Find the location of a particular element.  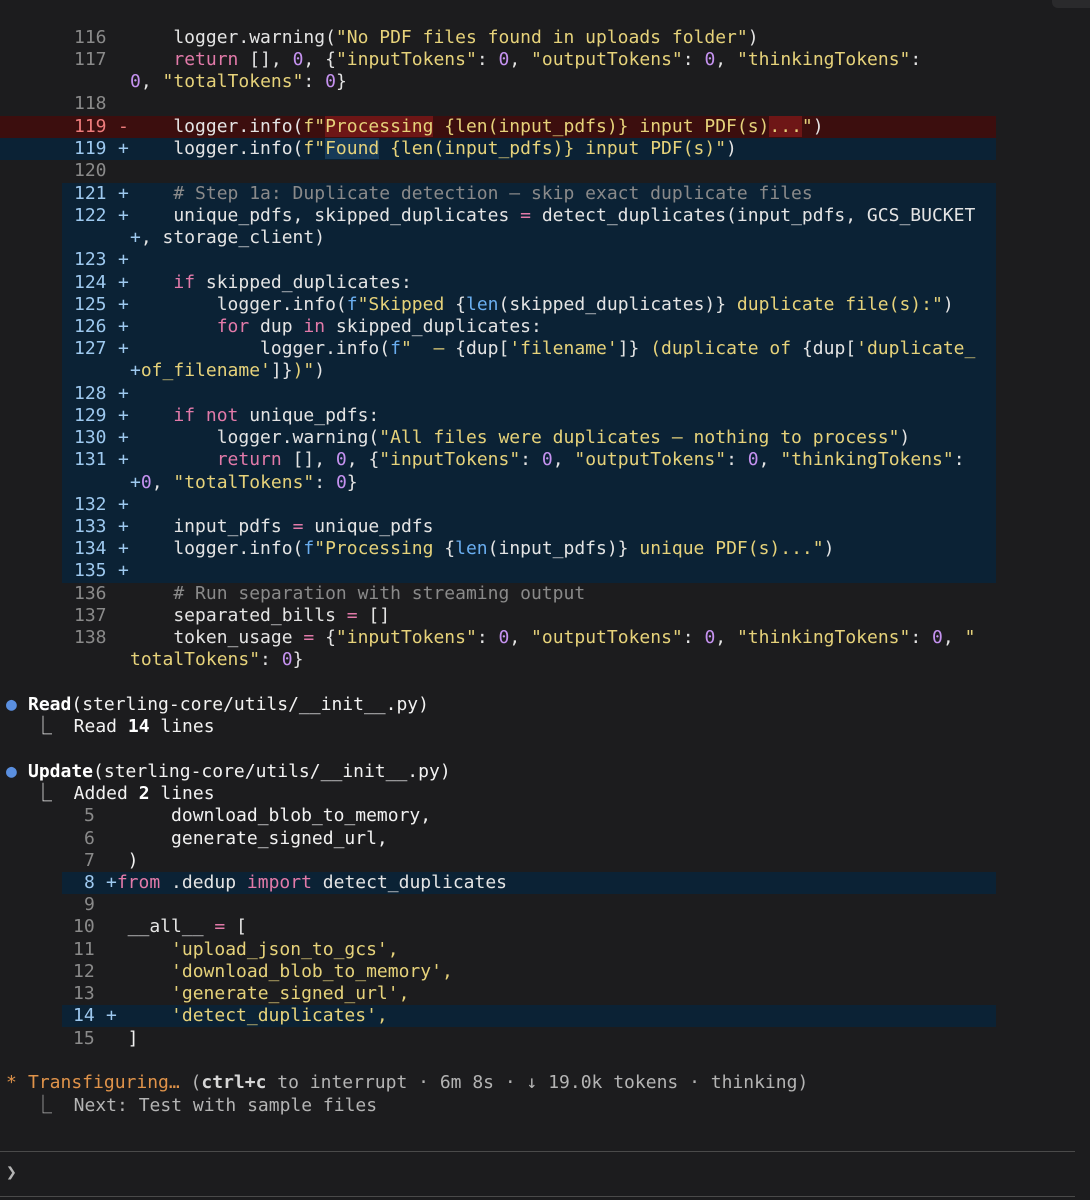

line-number: 5 is located at coordinates (89, 815).